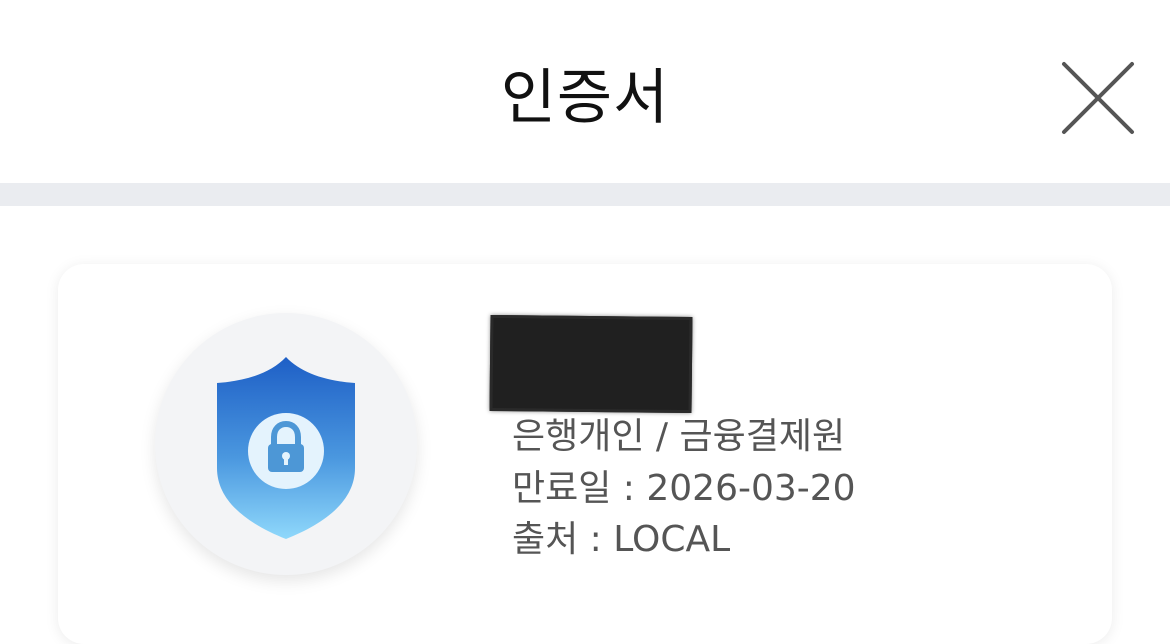 Image resolution: width=1170 pixels, height=644 pixels. What do you see at coordinates (585, 194) in the screenshot?
I see `section-divider` at bounding box center [585, 194].